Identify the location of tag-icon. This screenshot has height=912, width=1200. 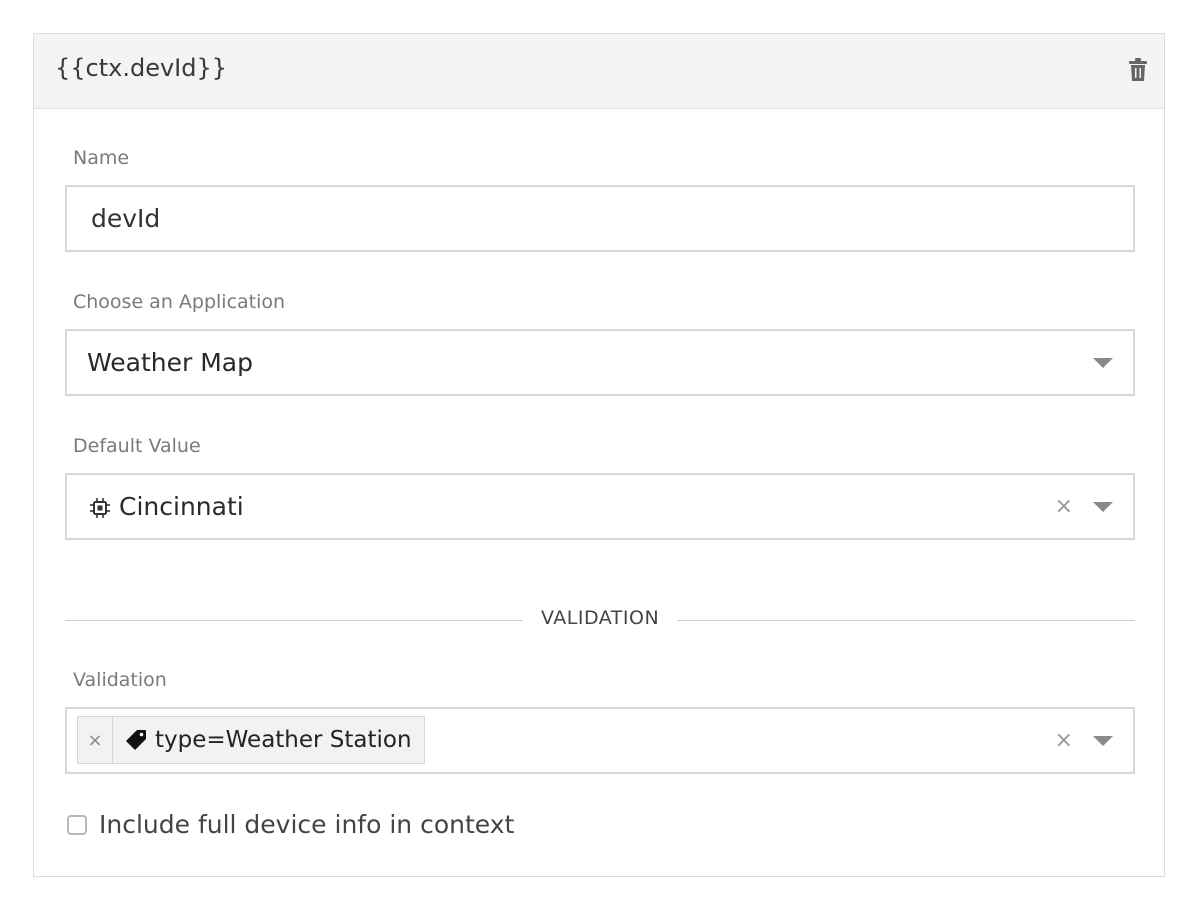
(136, 740).